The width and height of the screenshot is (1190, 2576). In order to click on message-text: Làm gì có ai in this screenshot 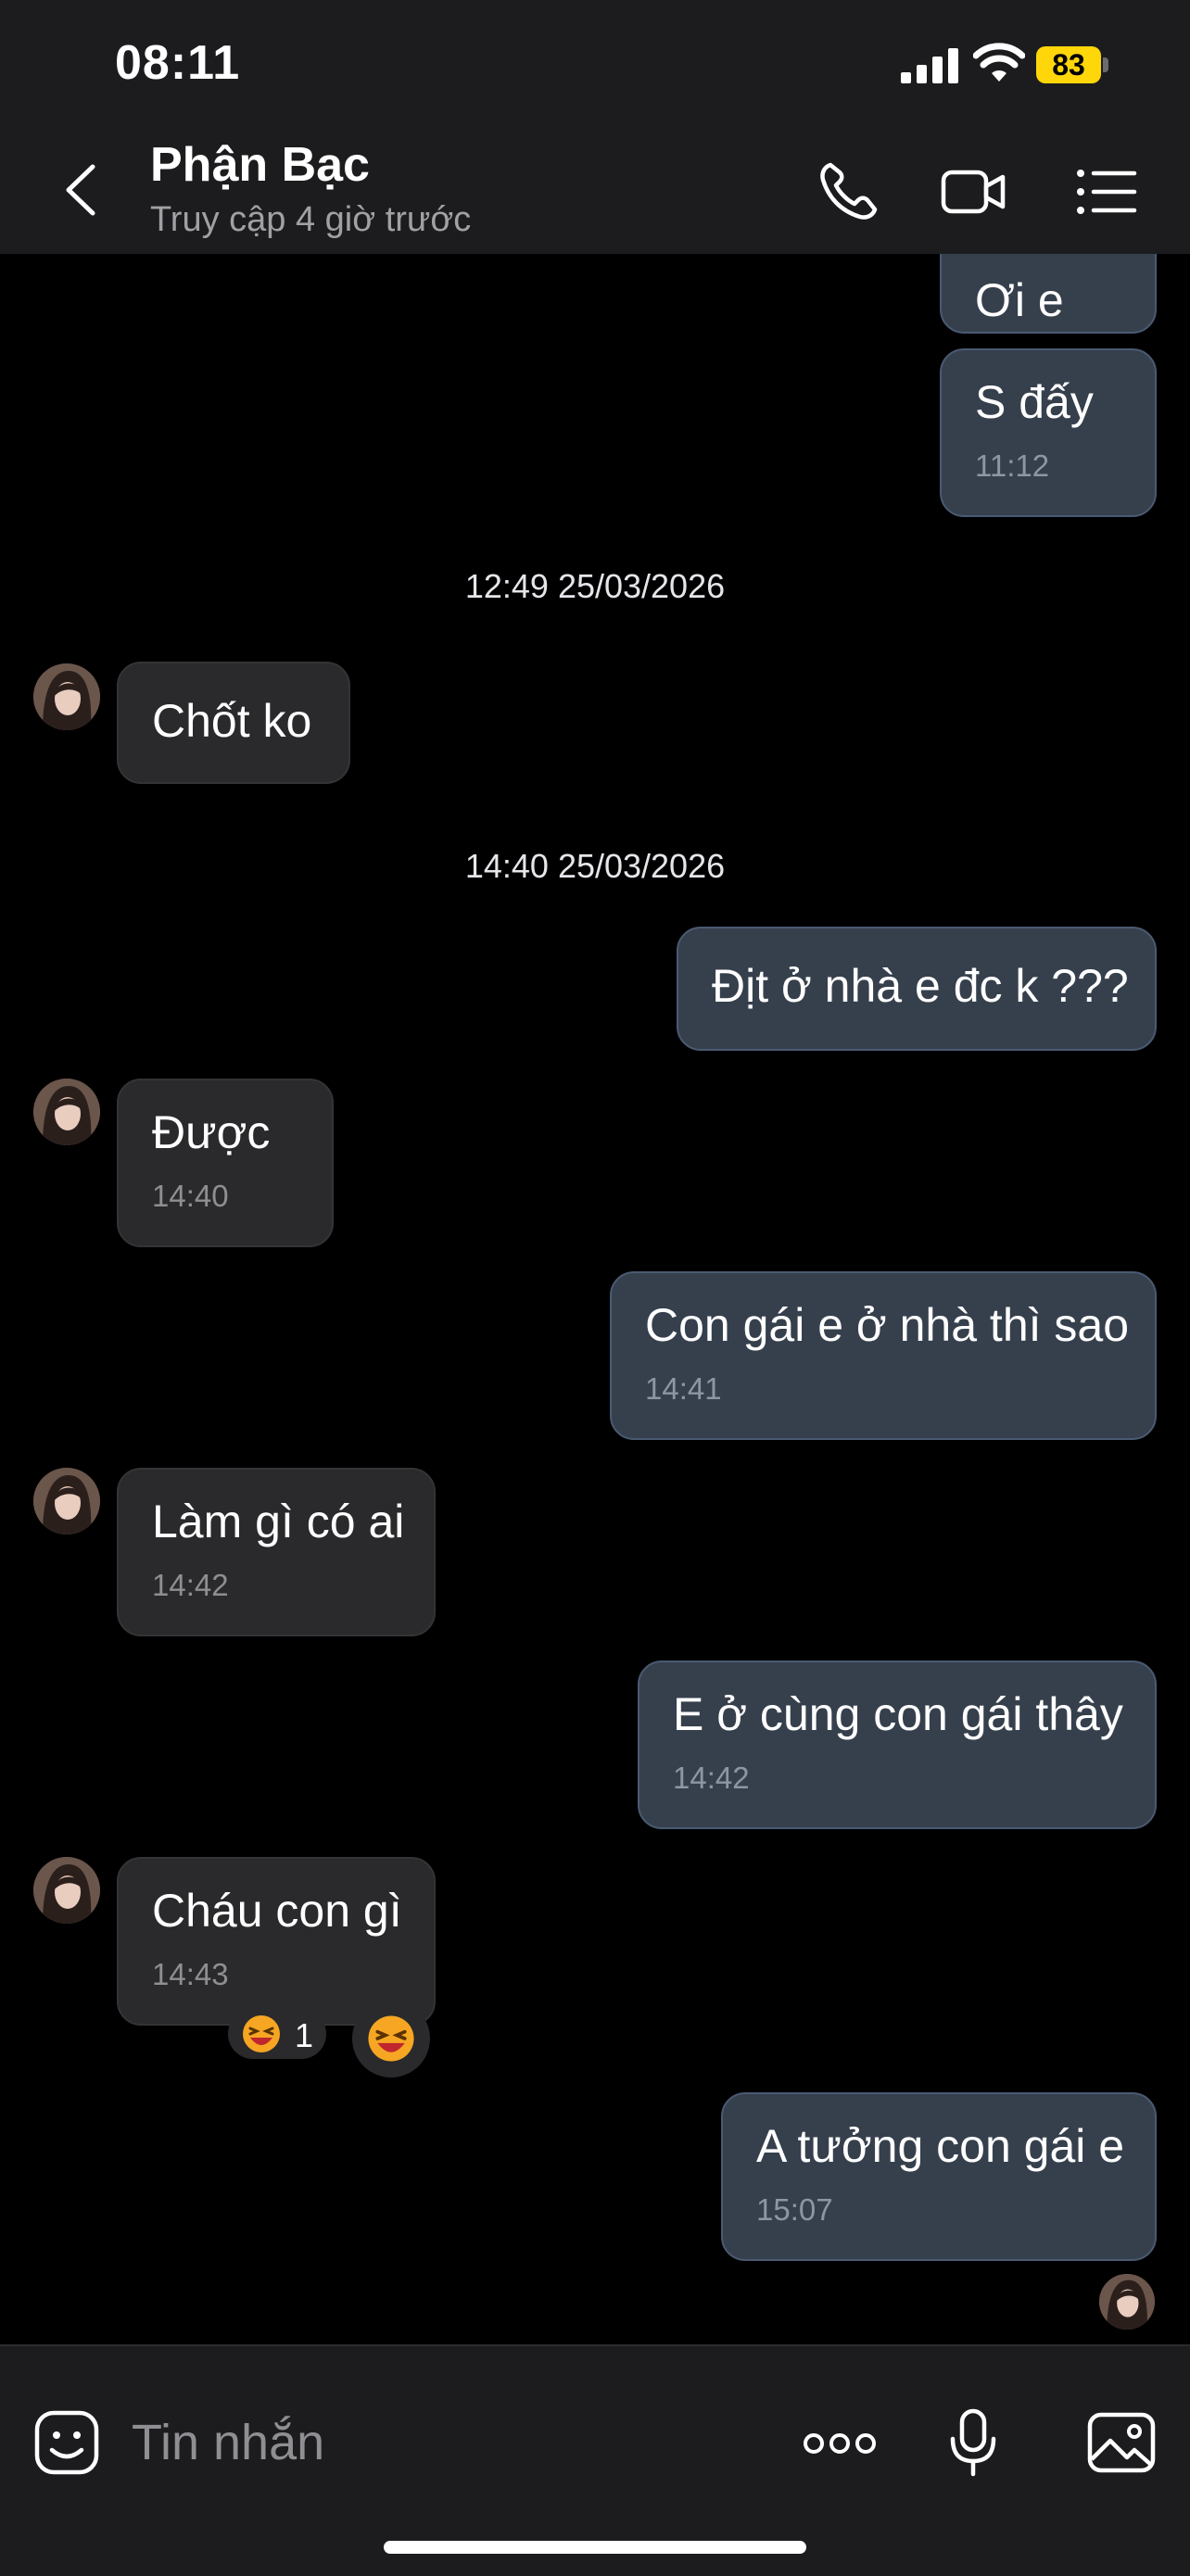, I will do `click(278, 1521)`.